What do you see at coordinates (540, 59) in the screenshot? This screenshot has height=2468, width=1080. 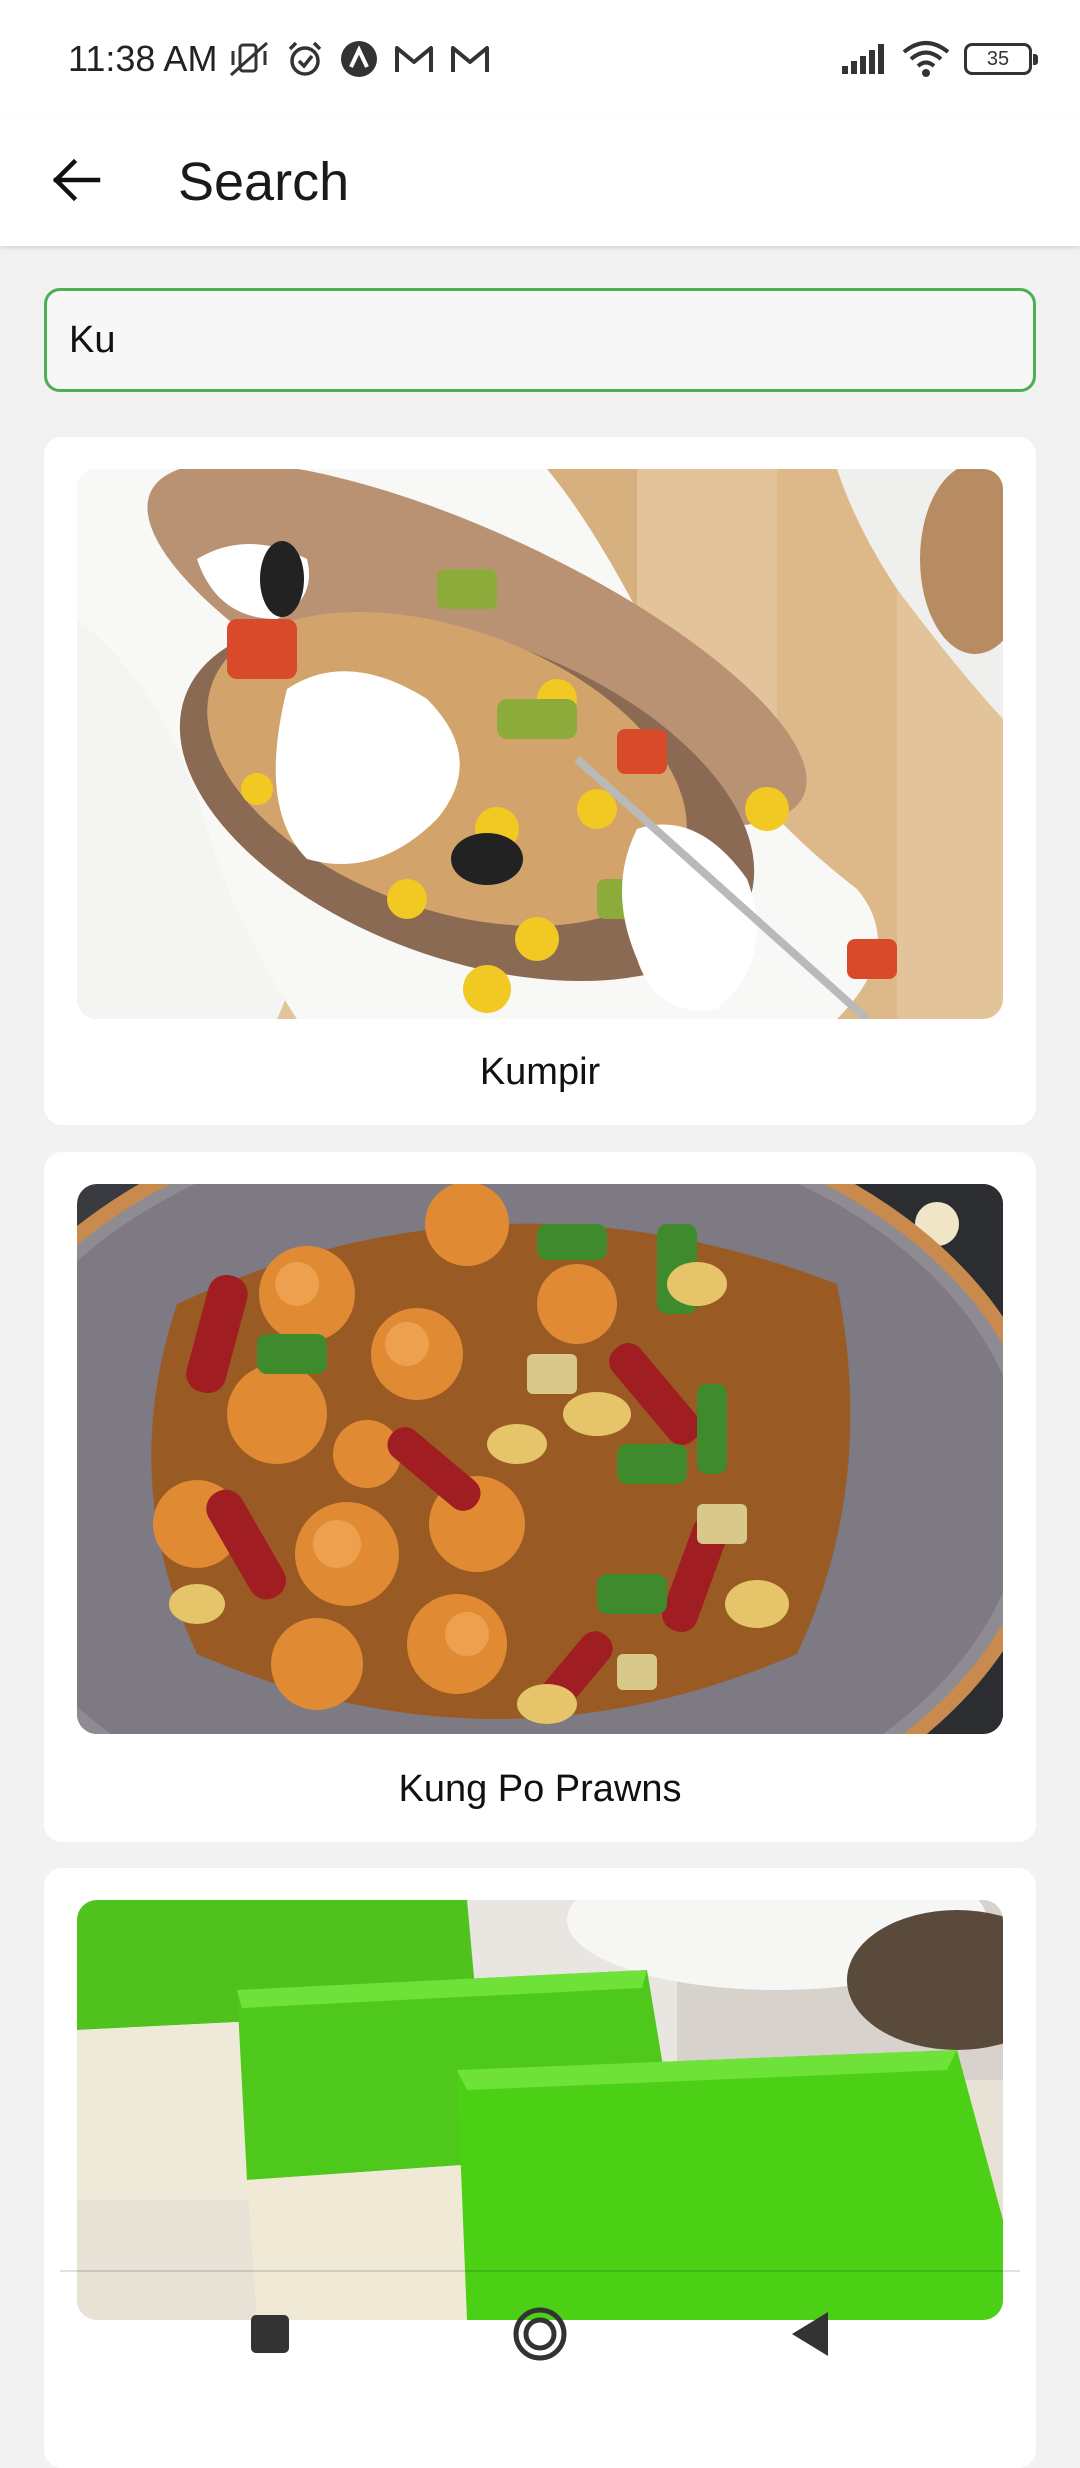 I see `status-bar: 11:38 AM 35` at bounding box center [540, 59].